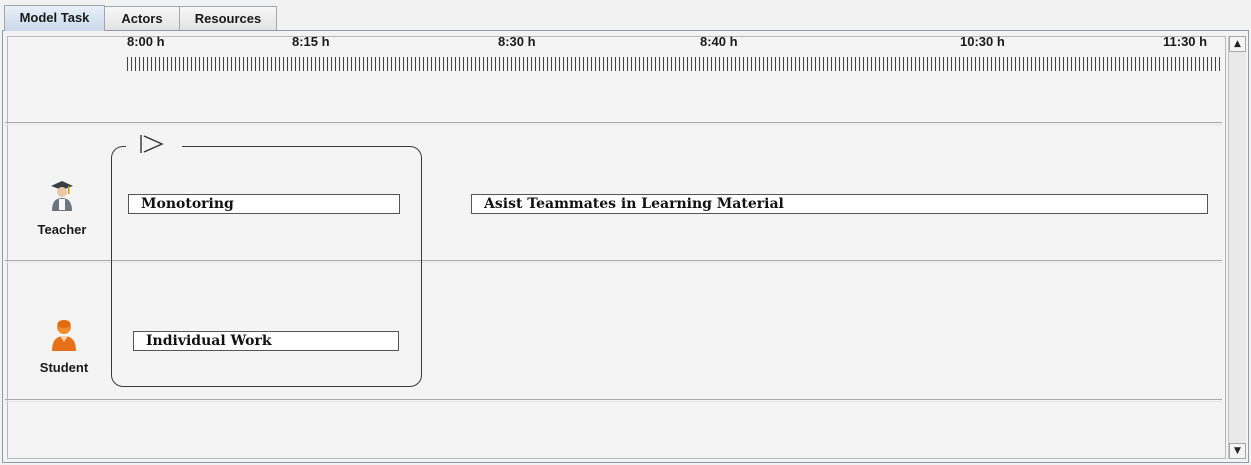 This screenshot has width=1251, height=465. I want to click on task-monitoring: Monotoring, so click(264, 204).